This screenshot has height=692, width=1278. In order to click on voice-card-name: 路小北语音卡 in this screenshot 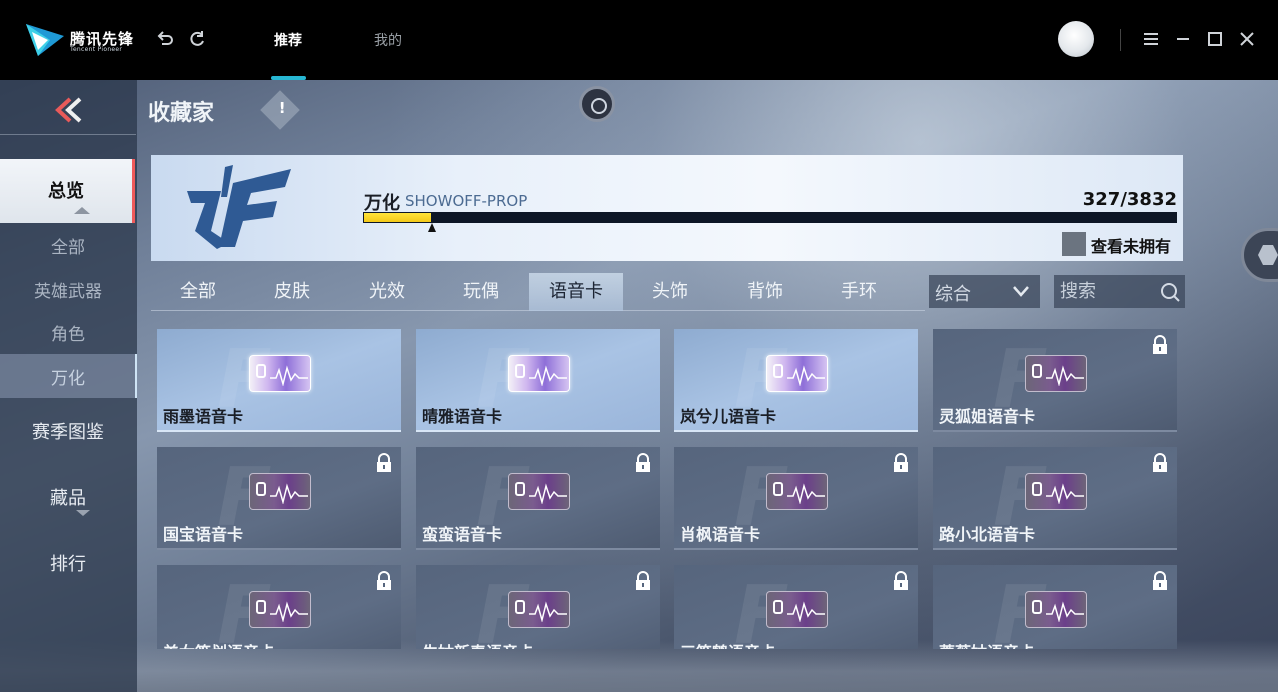, I will do `click(987, 534)`.